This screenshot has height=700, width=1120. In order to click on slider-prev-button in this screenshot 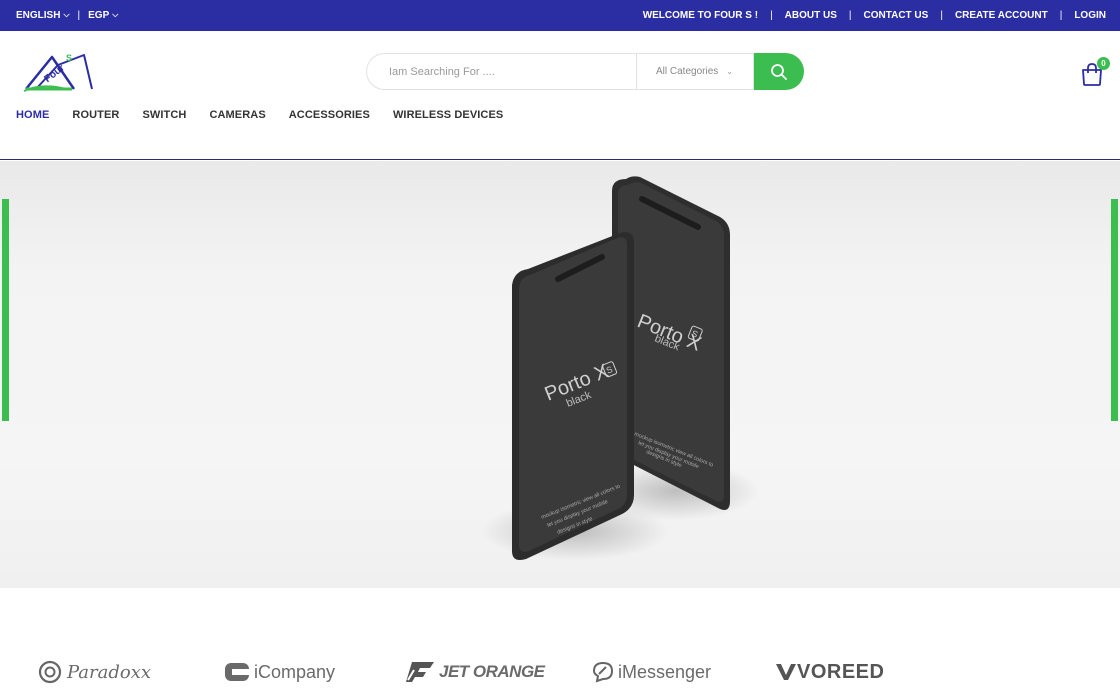, I will do `click(5, 310)`.